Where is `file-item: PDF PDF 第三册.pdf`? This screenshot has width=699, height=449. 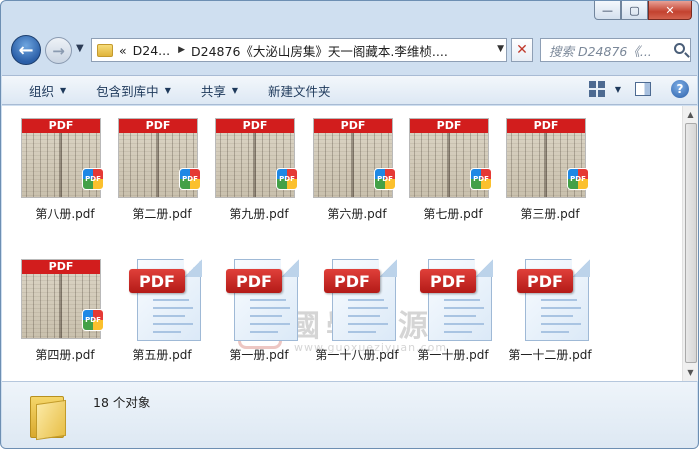
file-item: PDF PDF 第三册.pdf is located at coordinates (550, 163).